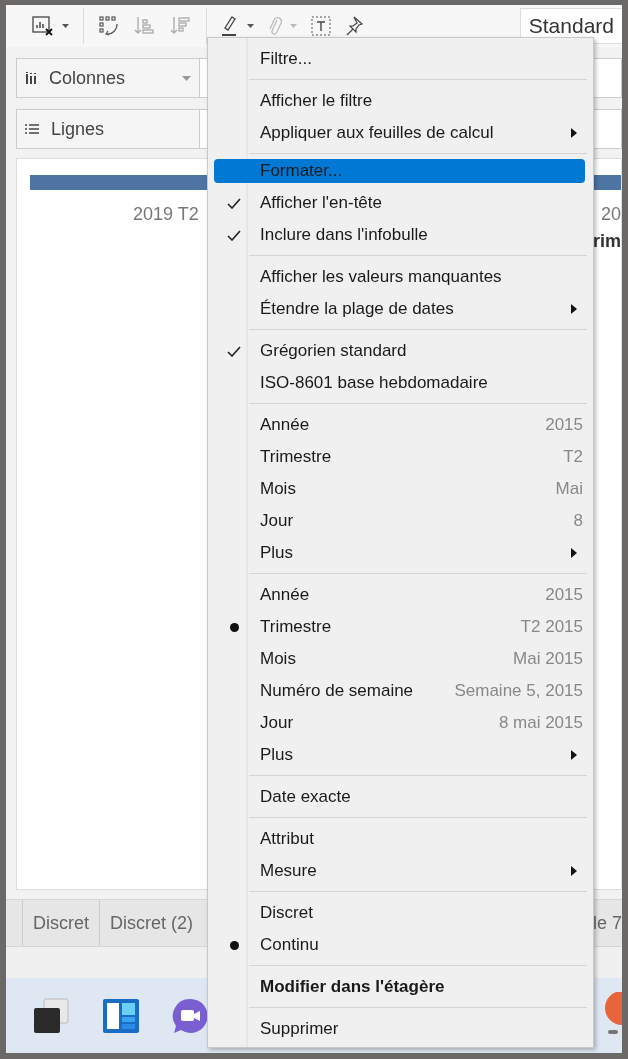 The width and height of the screenshot is (628, 1059). Describe the element at coordinates (399, 133) in the screenshot. I see `menu-item: Appliquer aux feuilles de calcul` at that location.